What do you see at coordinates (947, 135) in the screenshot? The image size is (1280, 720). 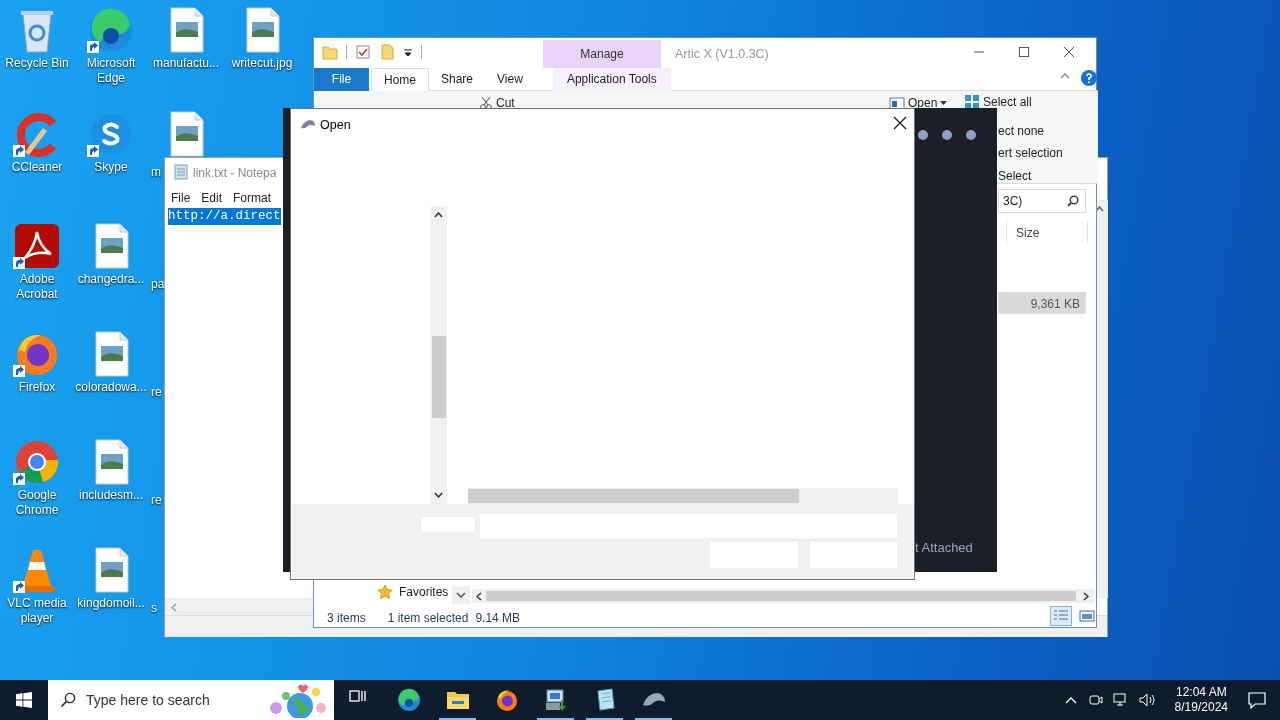 I see `more-dots-icon` at bounding box center [947, 135].